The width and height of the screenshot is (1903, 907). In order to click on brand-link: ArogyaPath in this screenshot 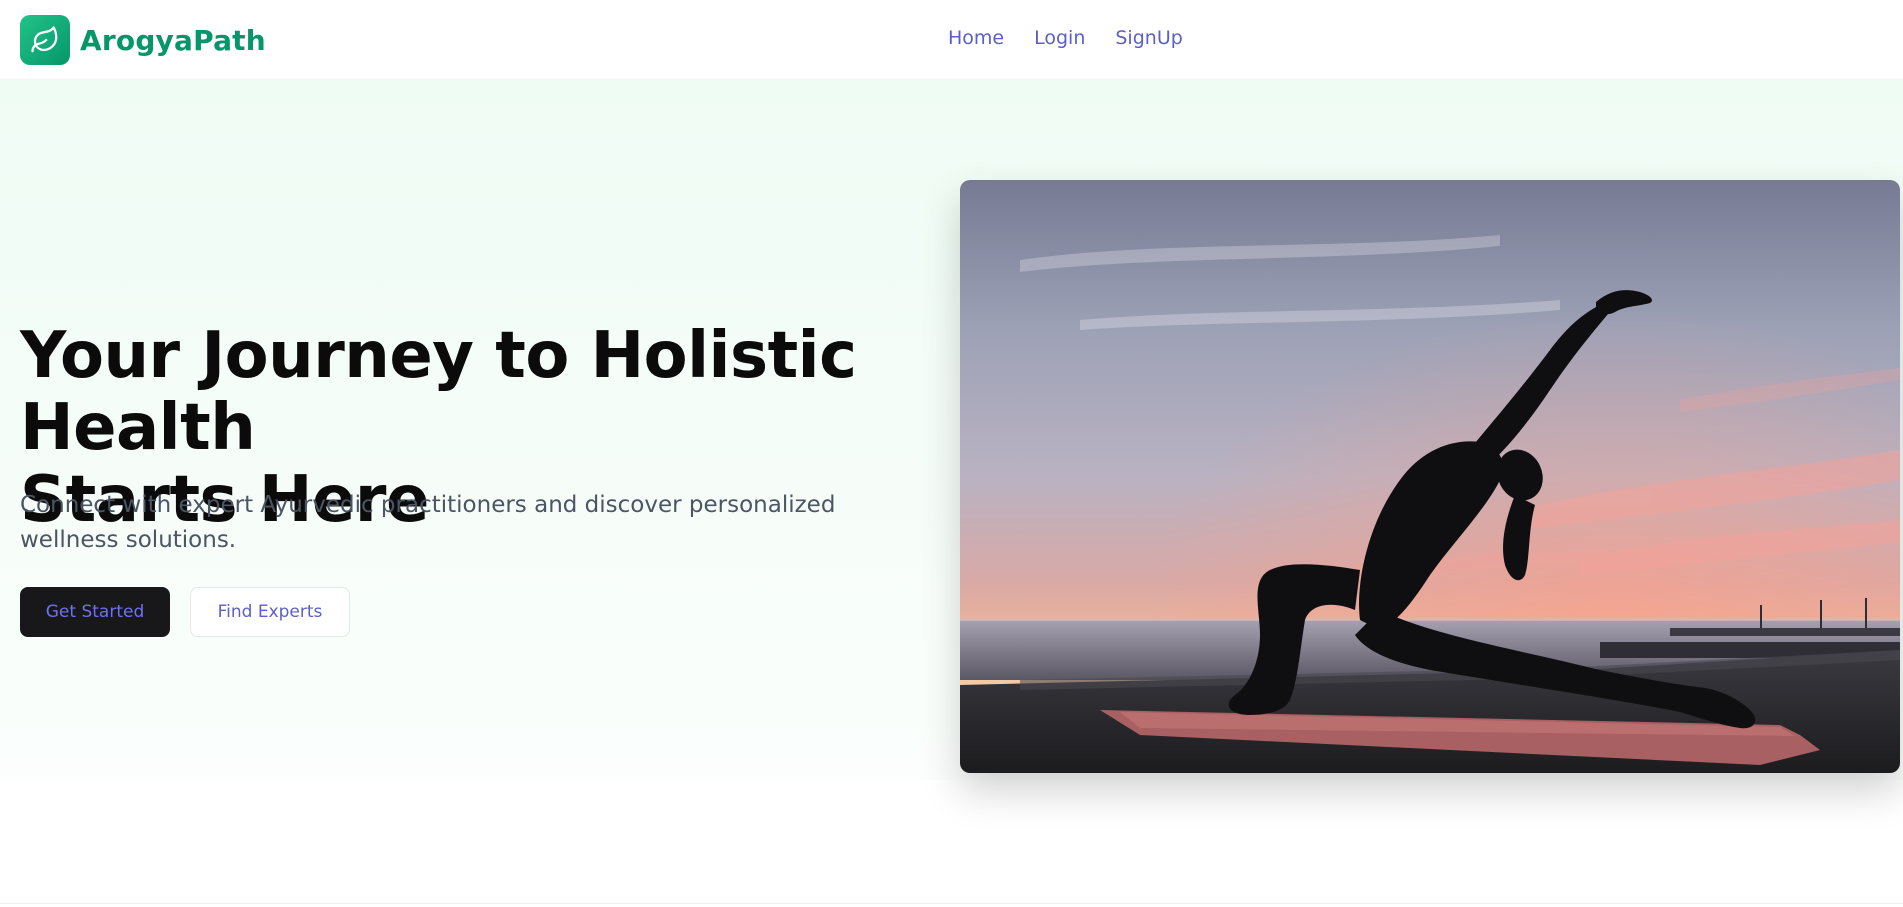, I will do `click(143, 40)`.